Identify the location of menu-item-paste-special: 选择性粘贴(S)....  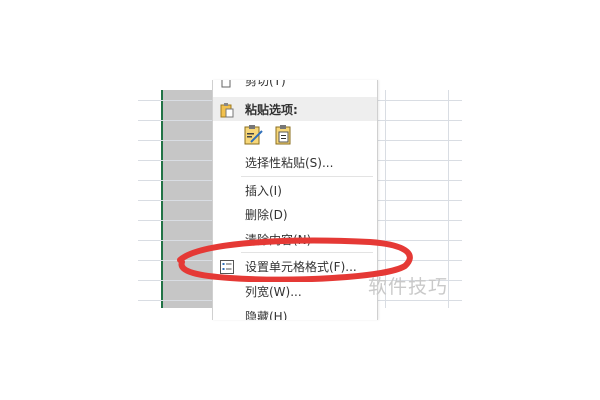
(295, 162).